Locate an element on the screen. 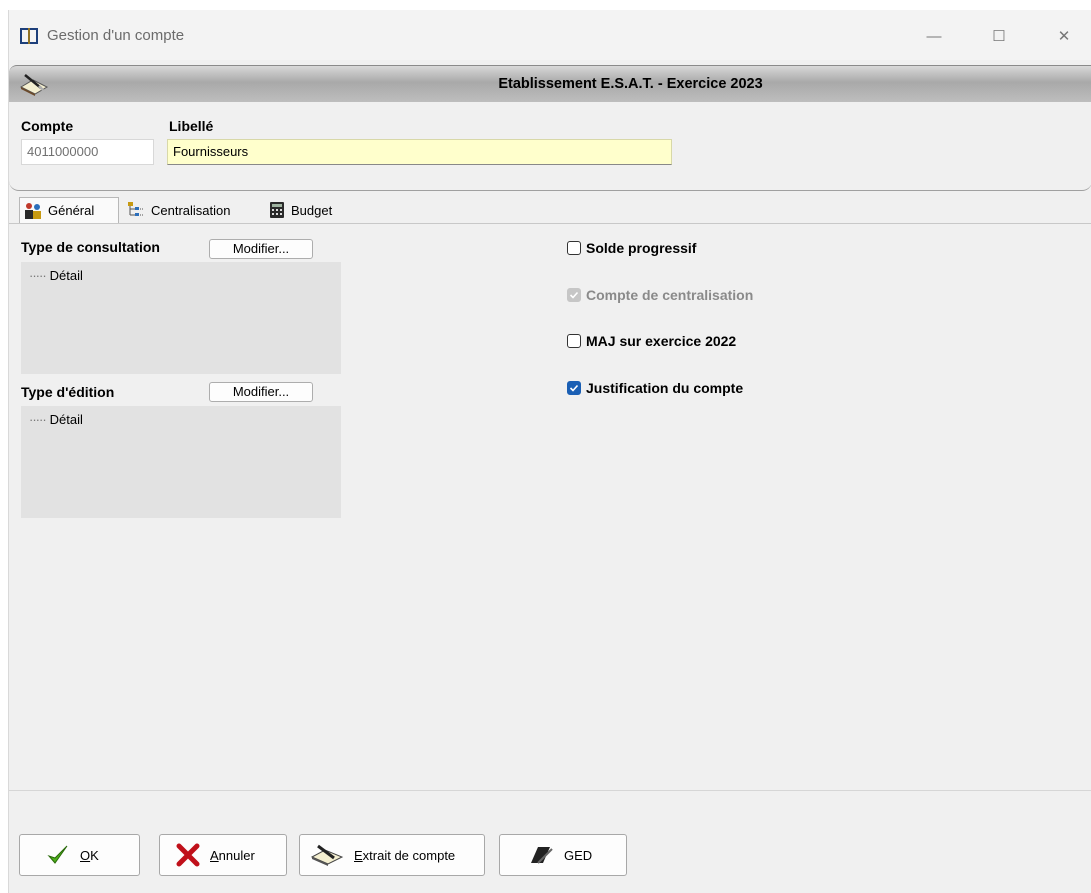  ok-button: OK is located at coordinates (79, 855).